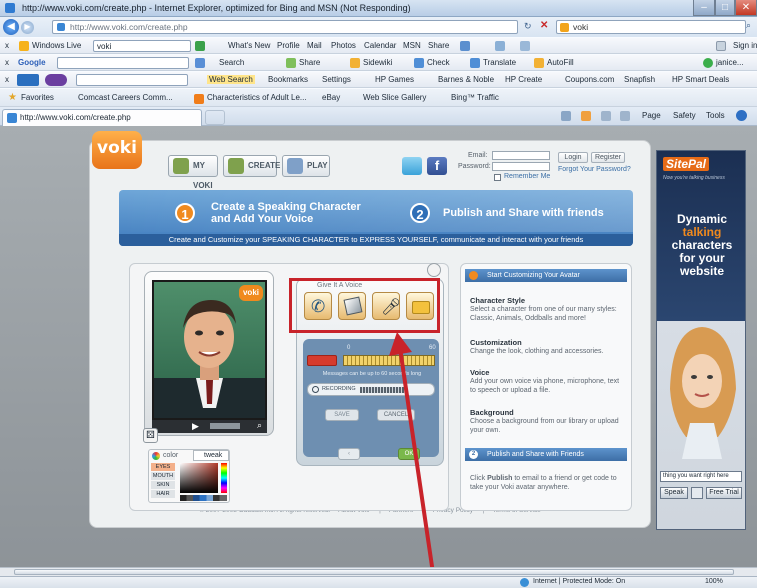  I want to click on google-autofill: AutoFill, so click(560, 62).